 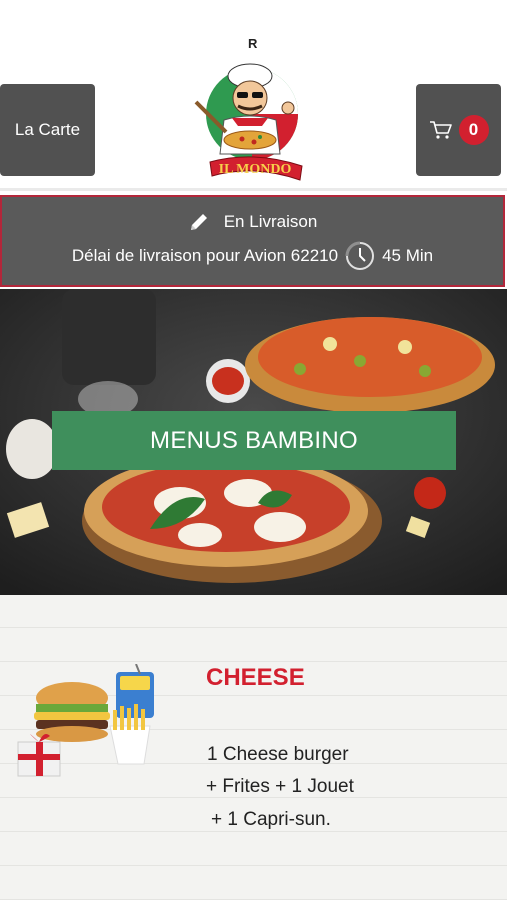 What do you see at coordinates (205, 255) in the screenshot?
I see `delivery-delay-text: Délai de livraison pour Avion 62210` at bounding box center [205, 255].